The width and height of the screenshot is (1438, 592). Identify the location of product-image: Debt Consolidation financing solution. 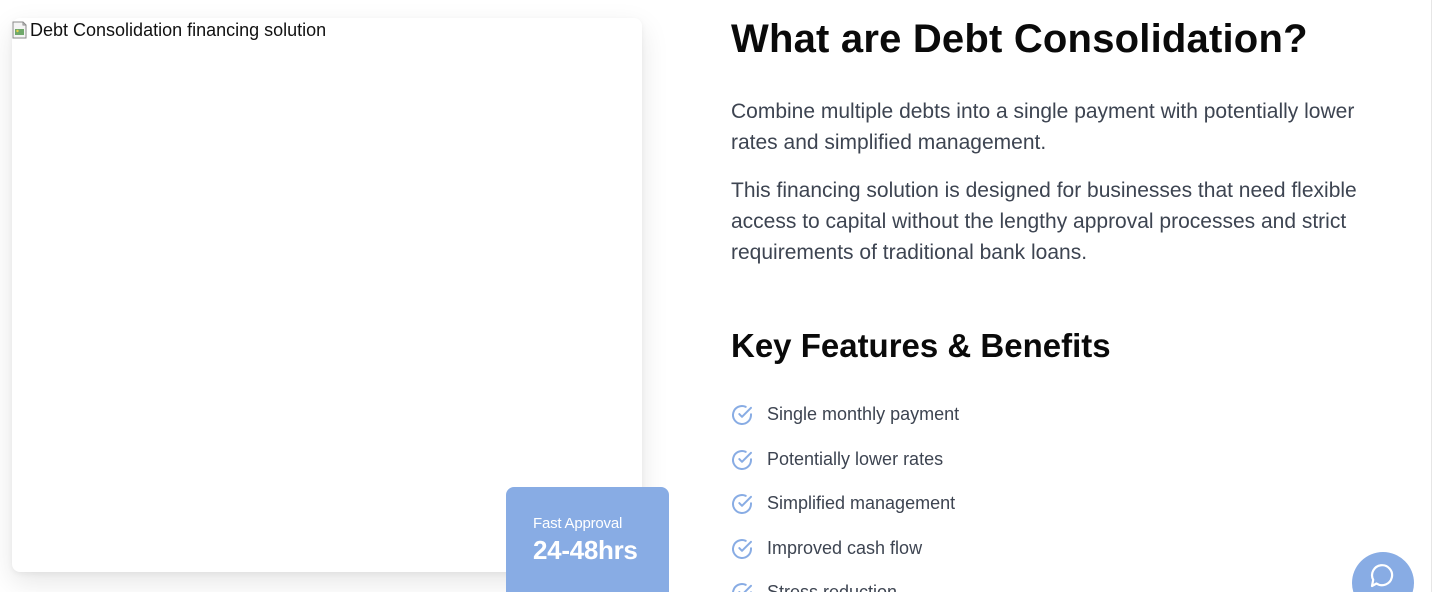
(169, 30).